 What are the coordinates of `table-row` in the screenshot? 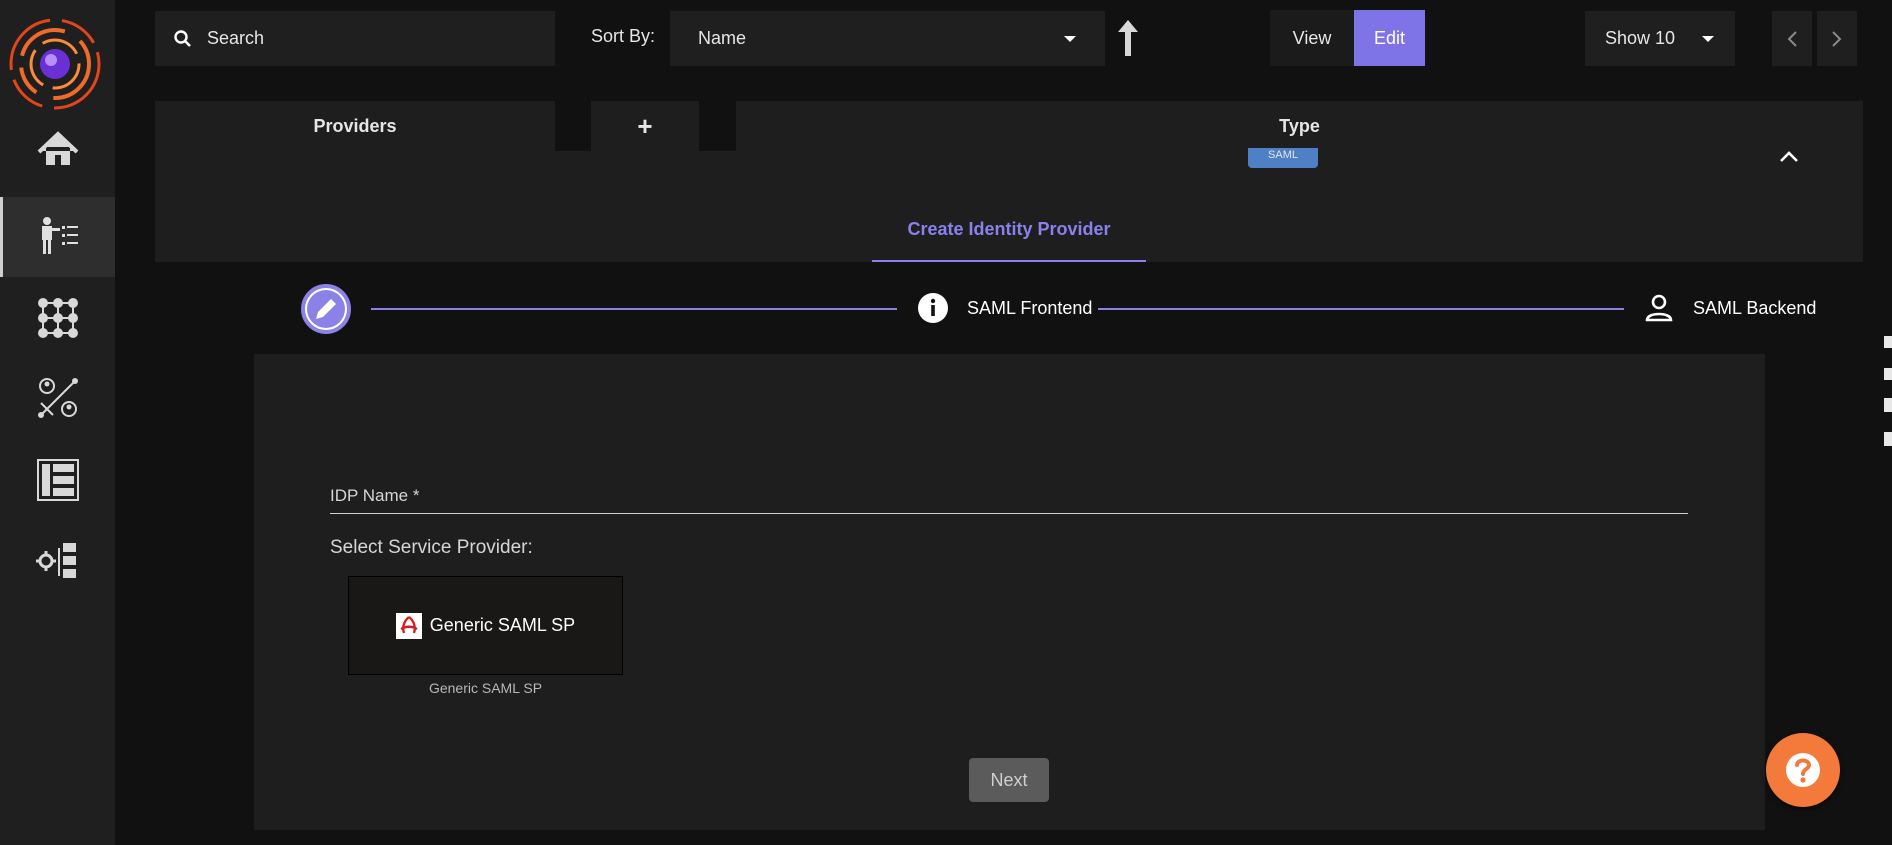 It's located at (1009, 175).